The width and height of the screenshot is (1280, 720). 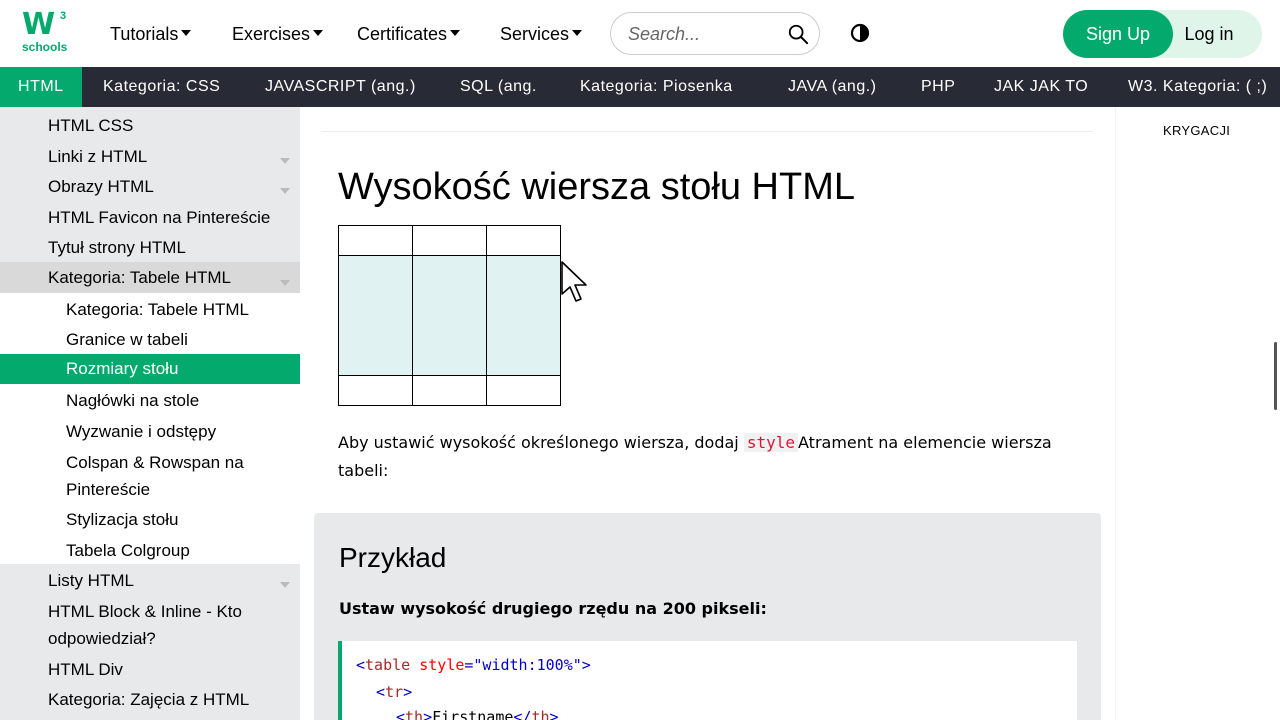 What do you see at coordinates (63, 16) in the screenshot?
I see `logo-sup: 3` at bounding box center [63, 16].